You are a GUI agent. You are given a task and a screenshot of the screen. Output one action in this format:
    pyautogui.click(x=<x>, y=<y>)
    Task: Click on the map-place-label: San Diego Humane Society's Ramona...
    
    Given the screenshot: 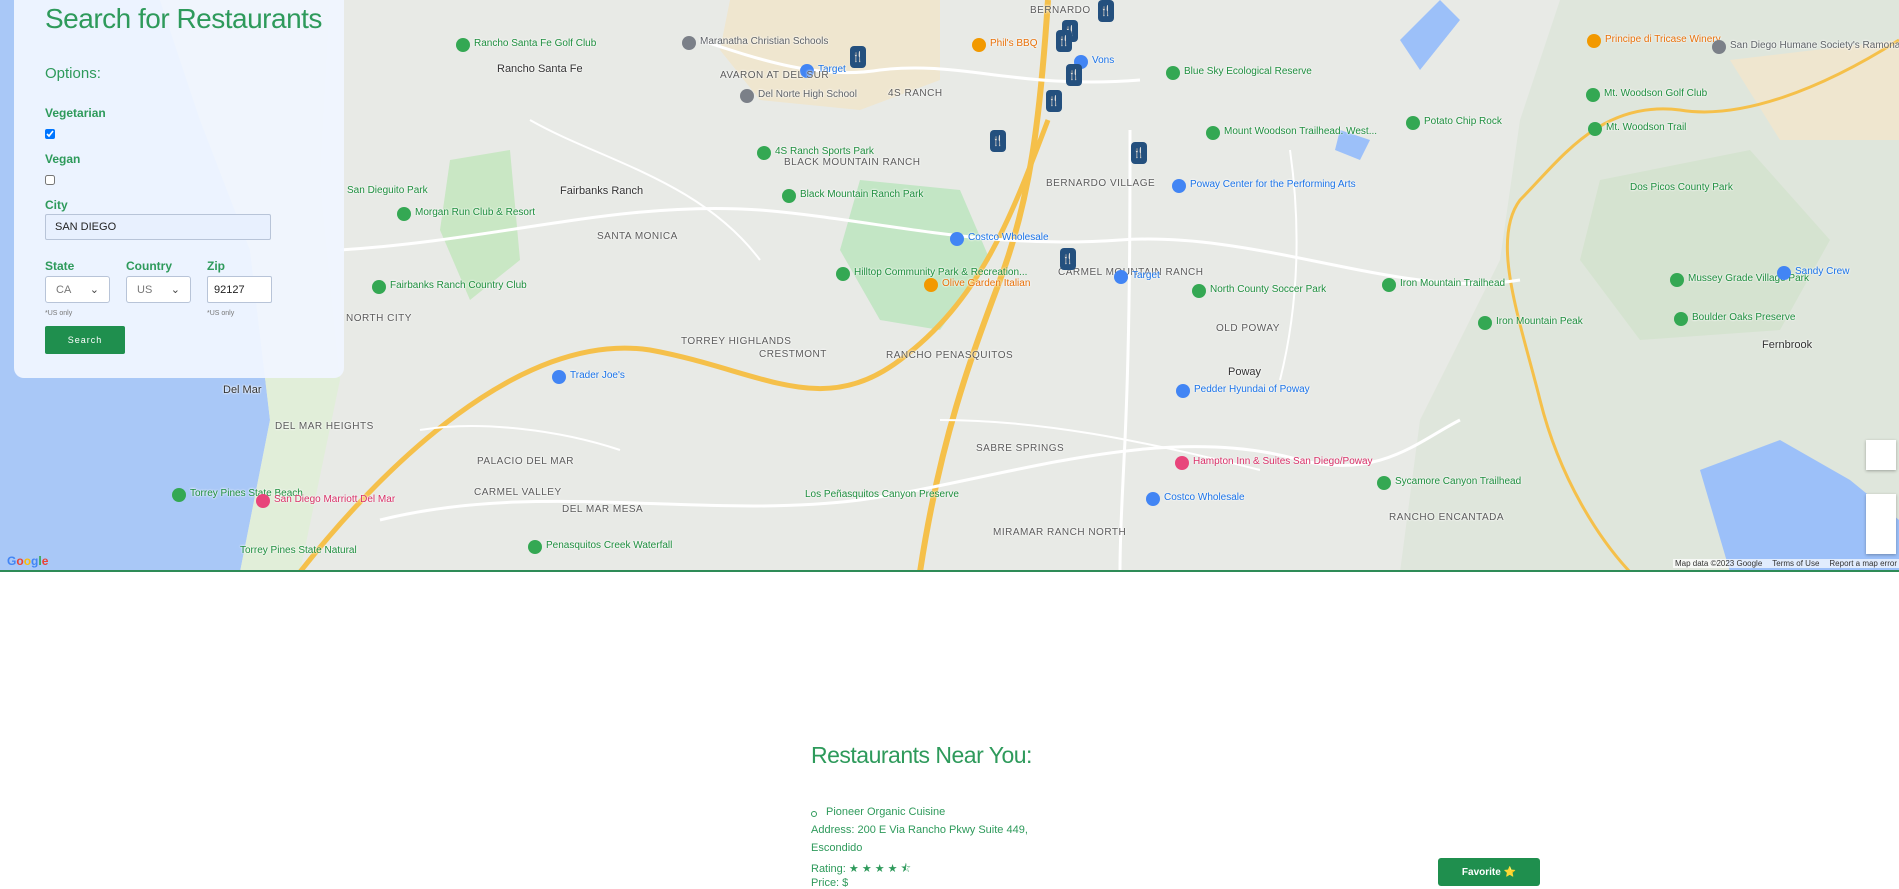 What is the action you would take?
    pyautogui.click(x=1814, y=45)
    